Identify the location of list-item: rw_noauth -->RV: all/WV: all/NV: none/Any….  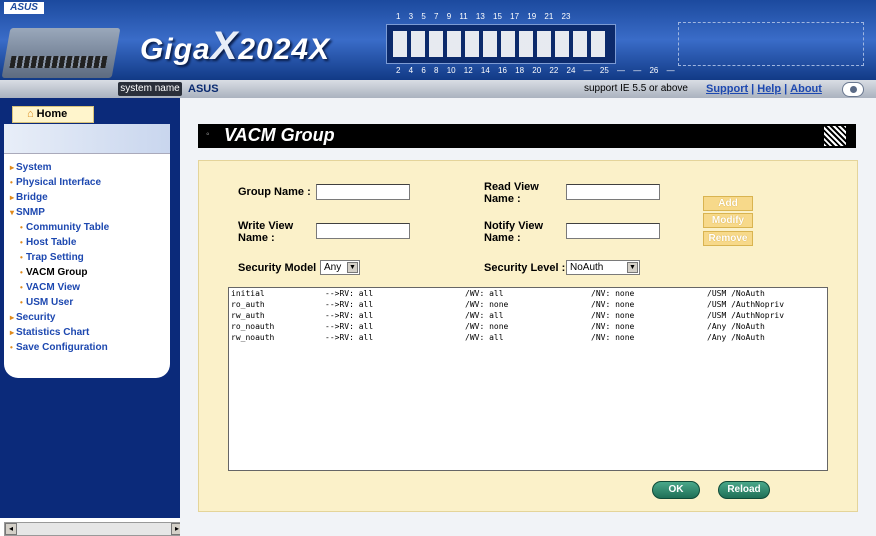
(528, 337).